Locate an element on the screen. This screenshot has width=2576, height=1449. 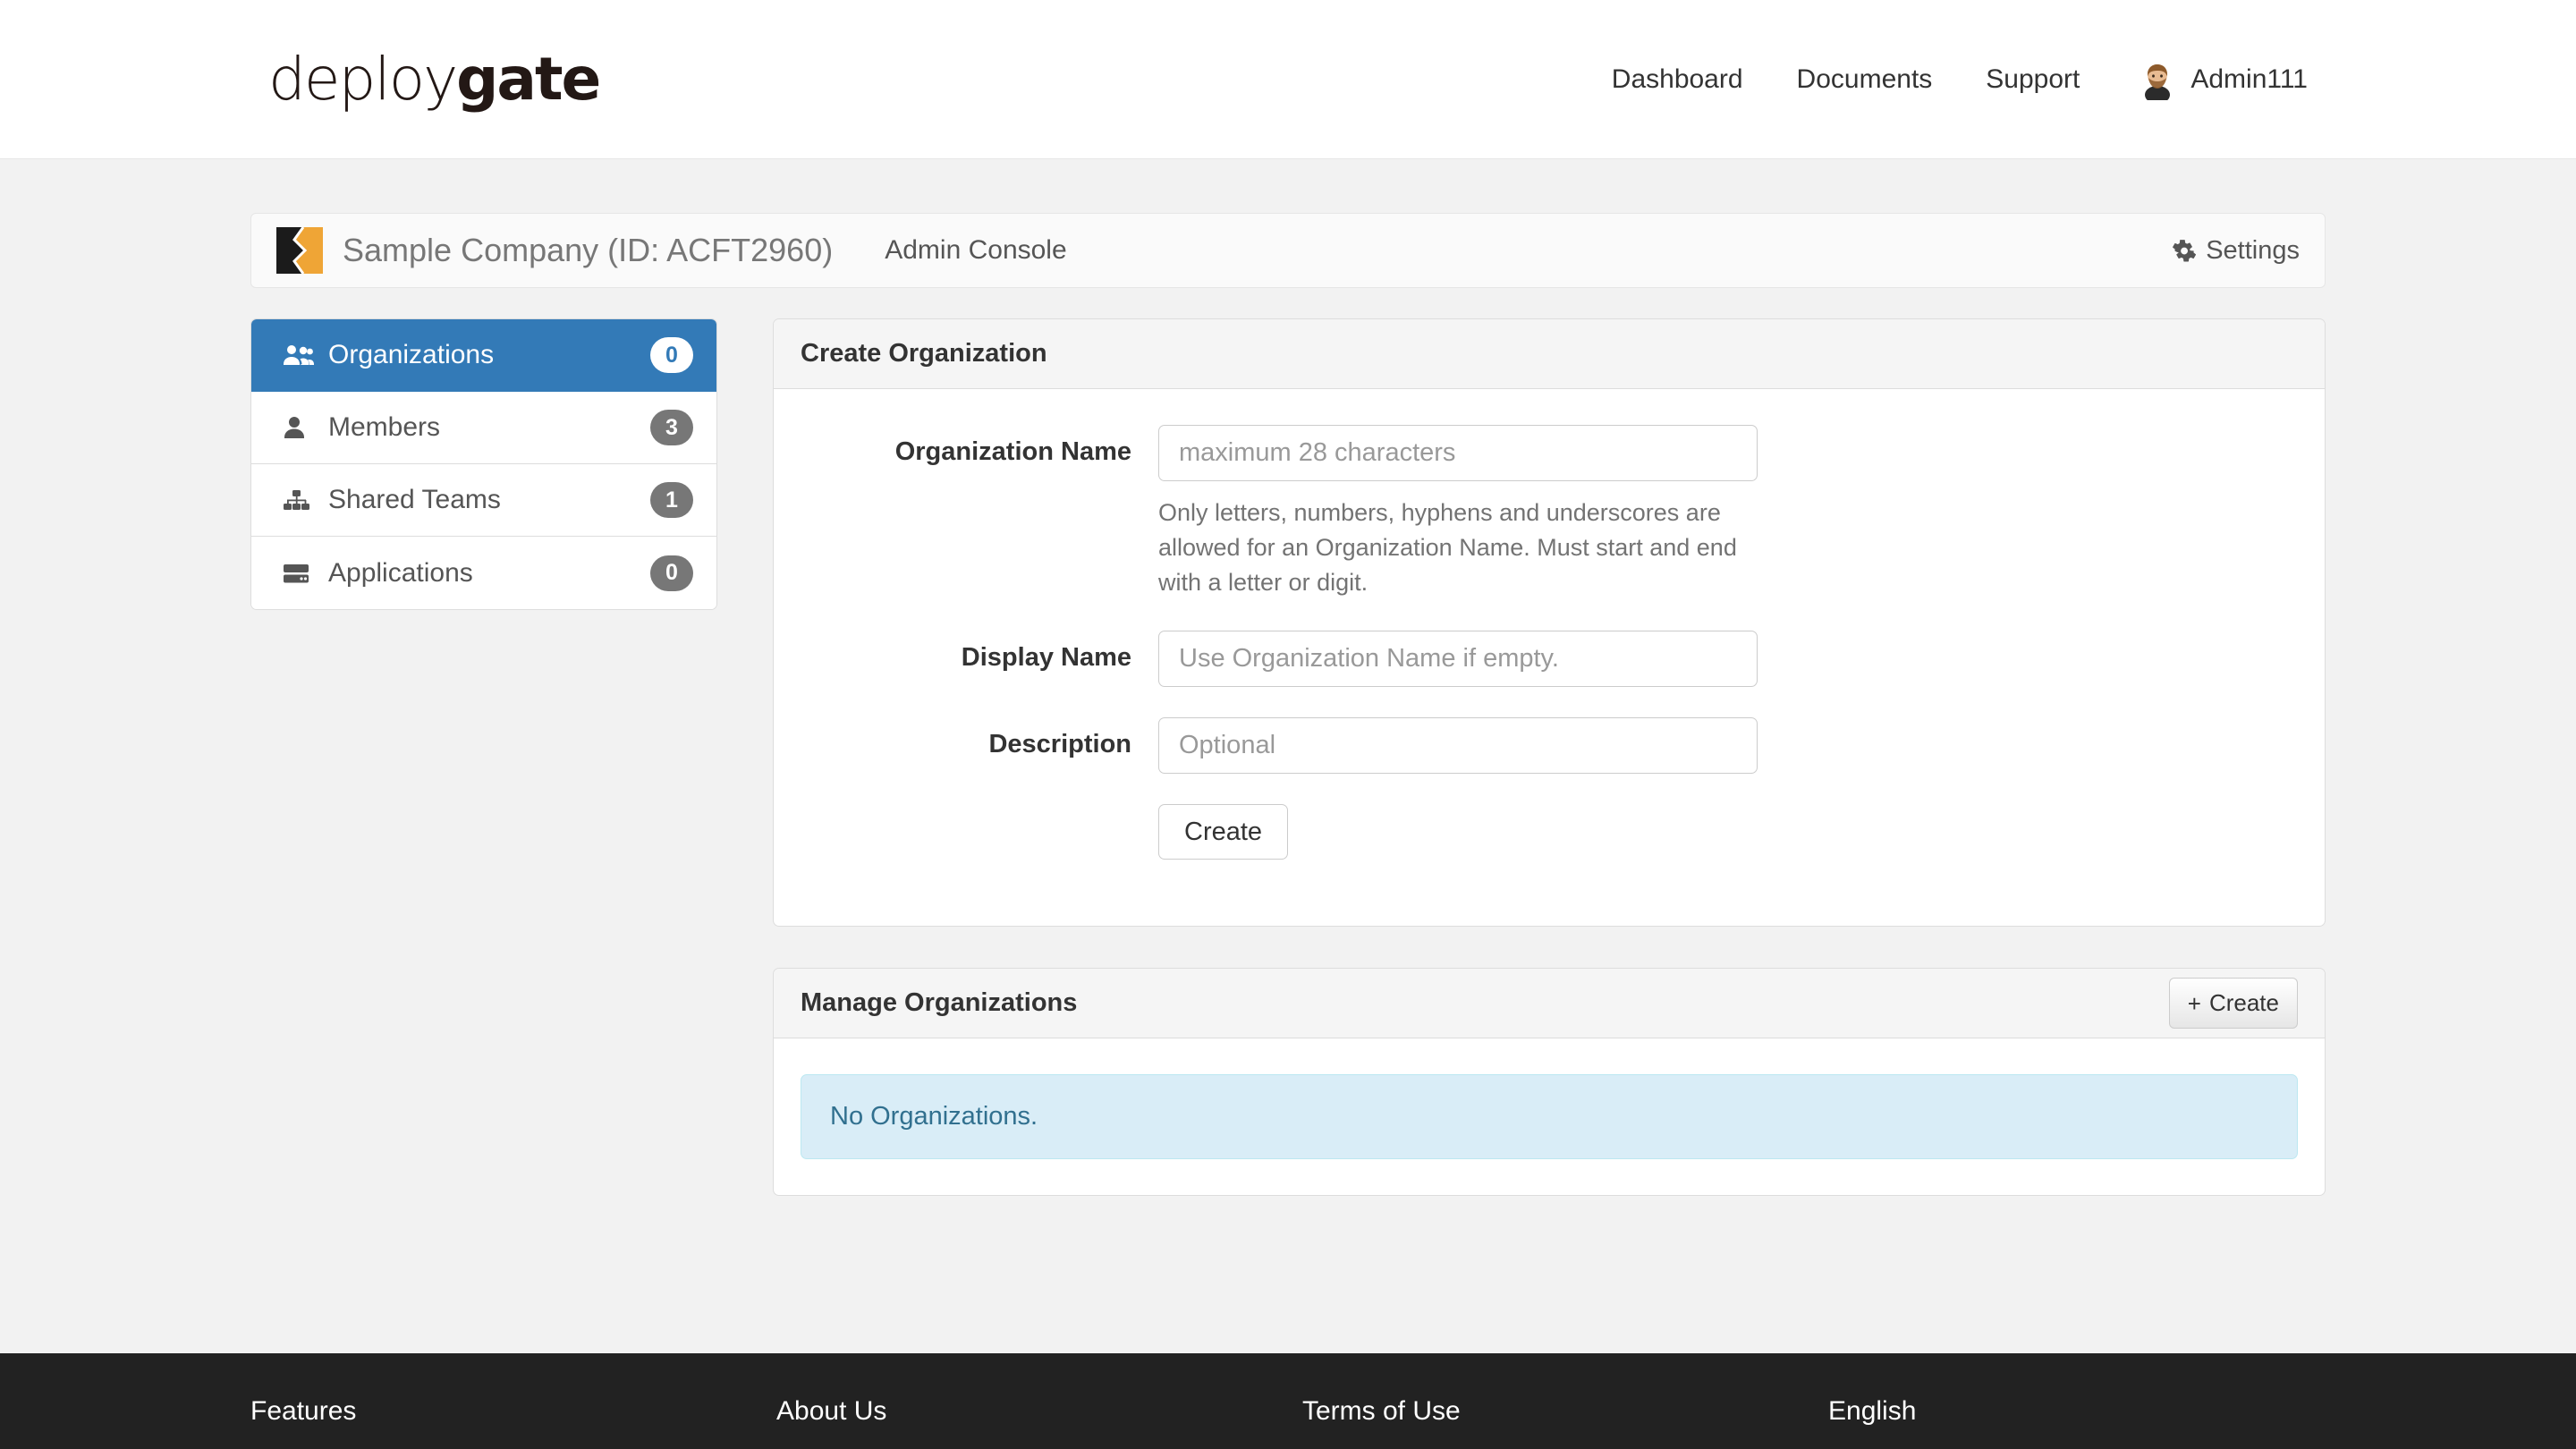
sidebar-badge: 3 is located at coordinates (671, 427).